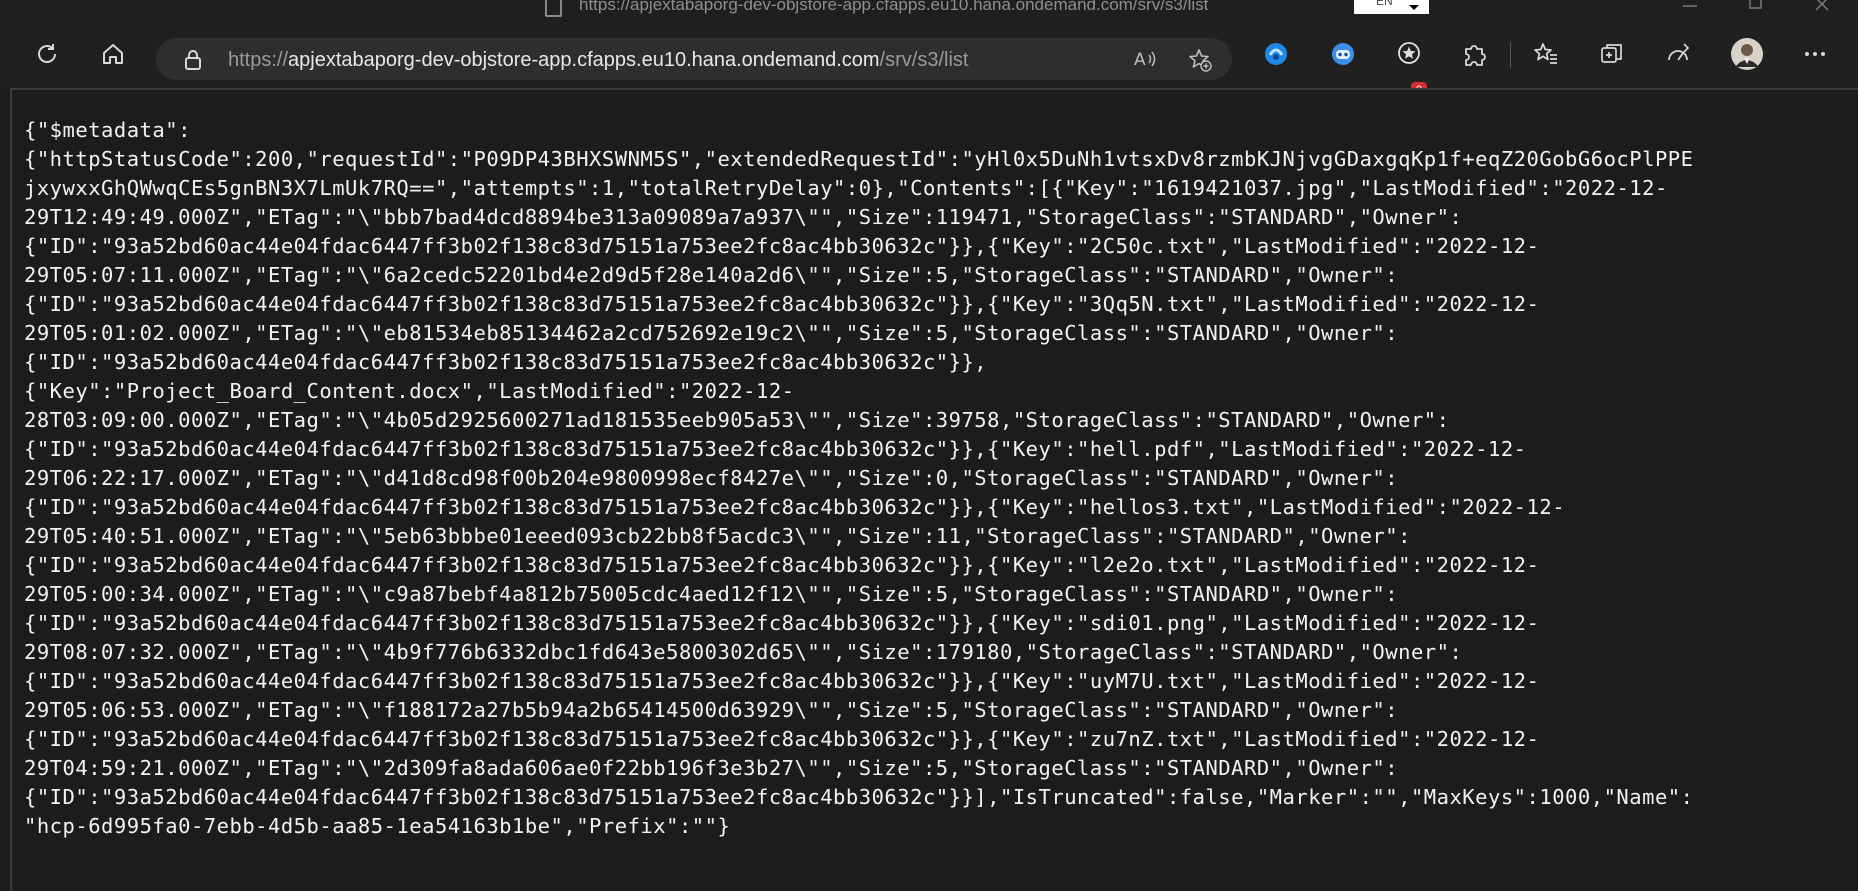 The image size is (1858, 891). What do you see at coordinates (1140, 60) in the screenshot?
I see `svg-text: A` at bounding box center [1140, 60].